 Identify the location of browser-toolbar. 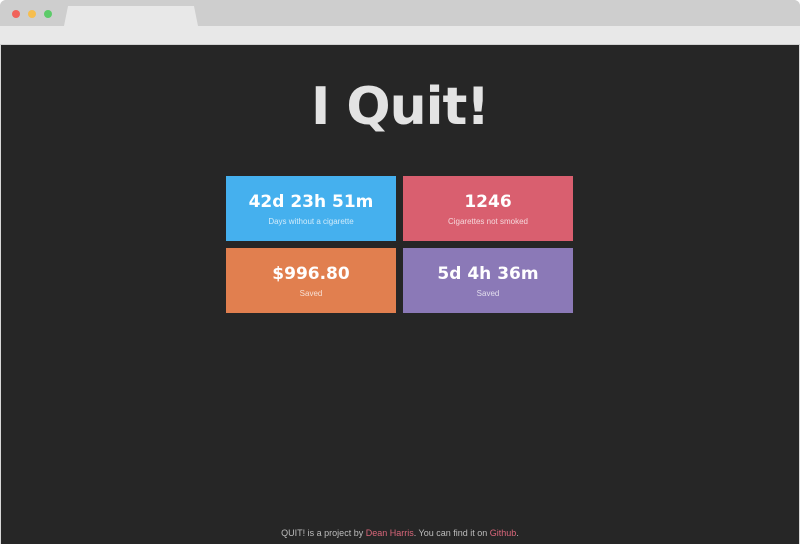
(400, 35).